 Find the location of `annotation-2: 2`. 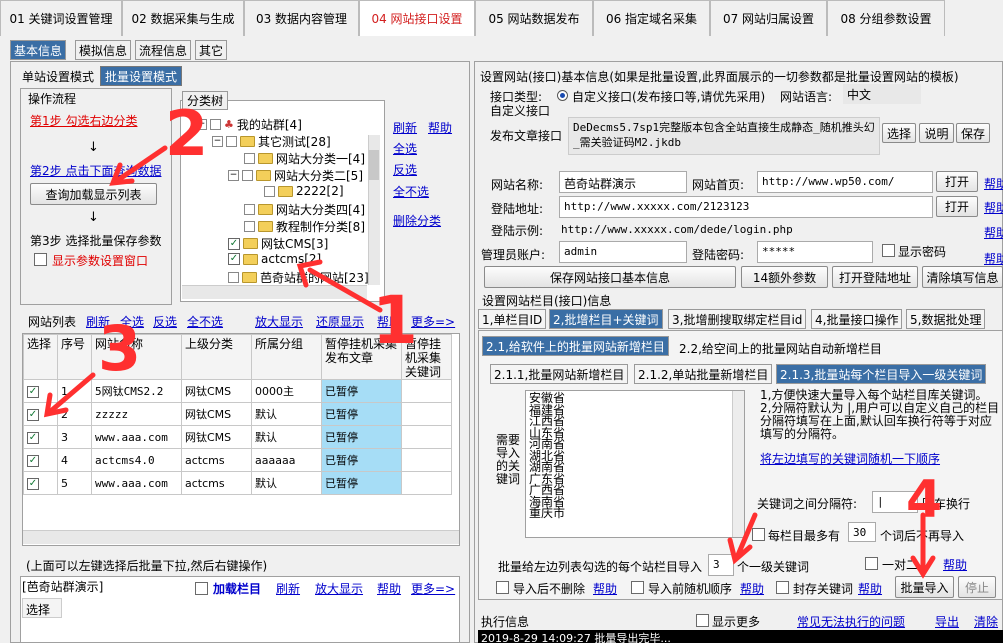

annotation-2: 2 is located at coordinates (187, 133).